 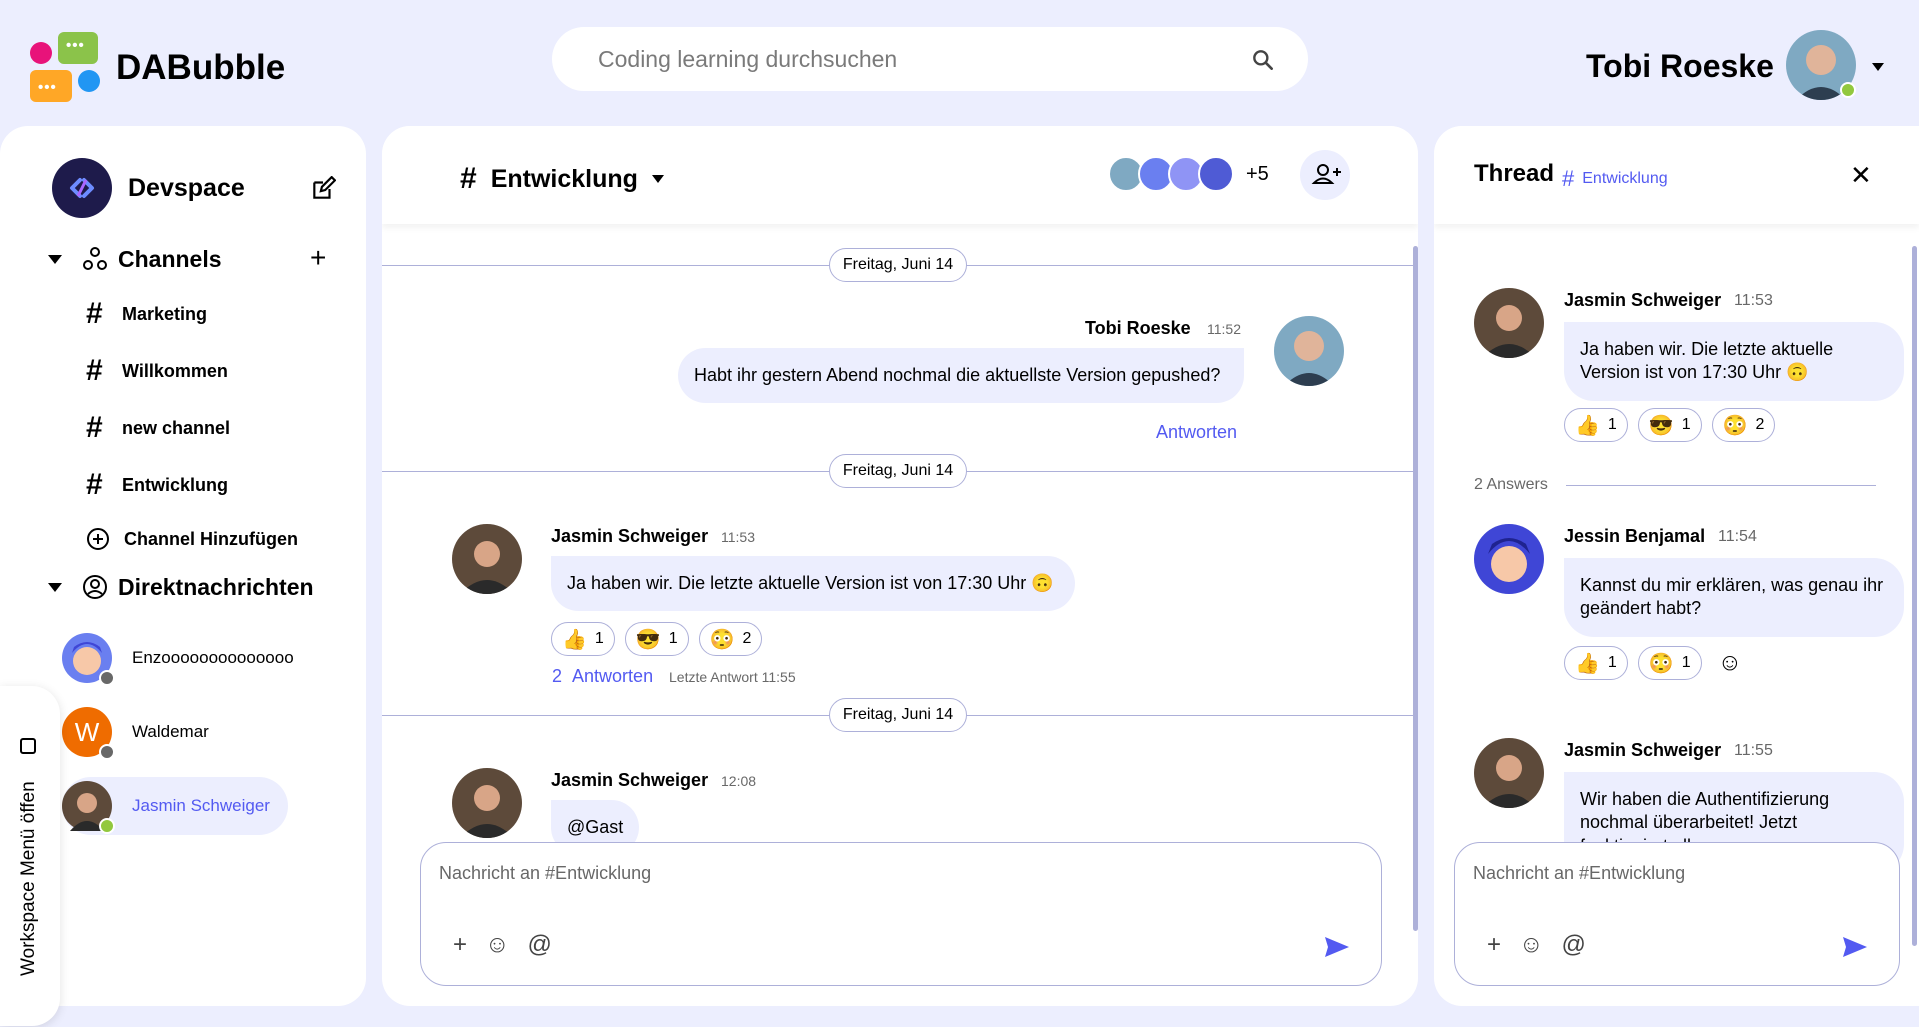 I want to click on workspace-logo-icon, so click(x=82, y=188).